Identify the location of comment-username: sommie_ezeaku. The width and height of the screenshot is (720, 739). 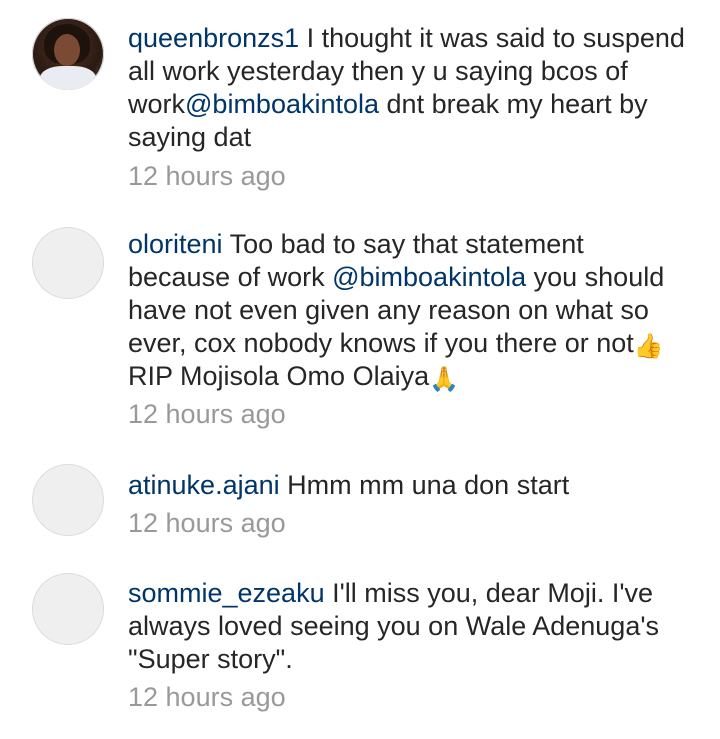
(226, 593).